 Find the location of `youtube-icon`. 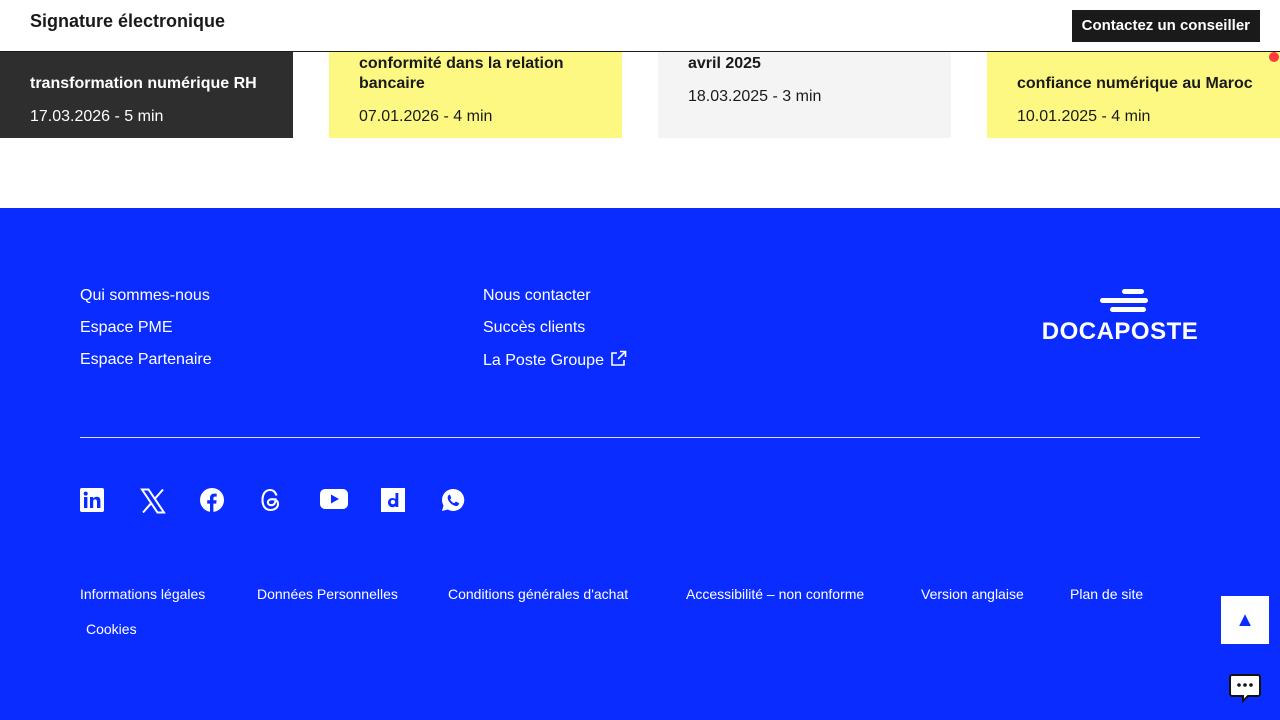

youtube-icon is located at coordinates (334, 501).